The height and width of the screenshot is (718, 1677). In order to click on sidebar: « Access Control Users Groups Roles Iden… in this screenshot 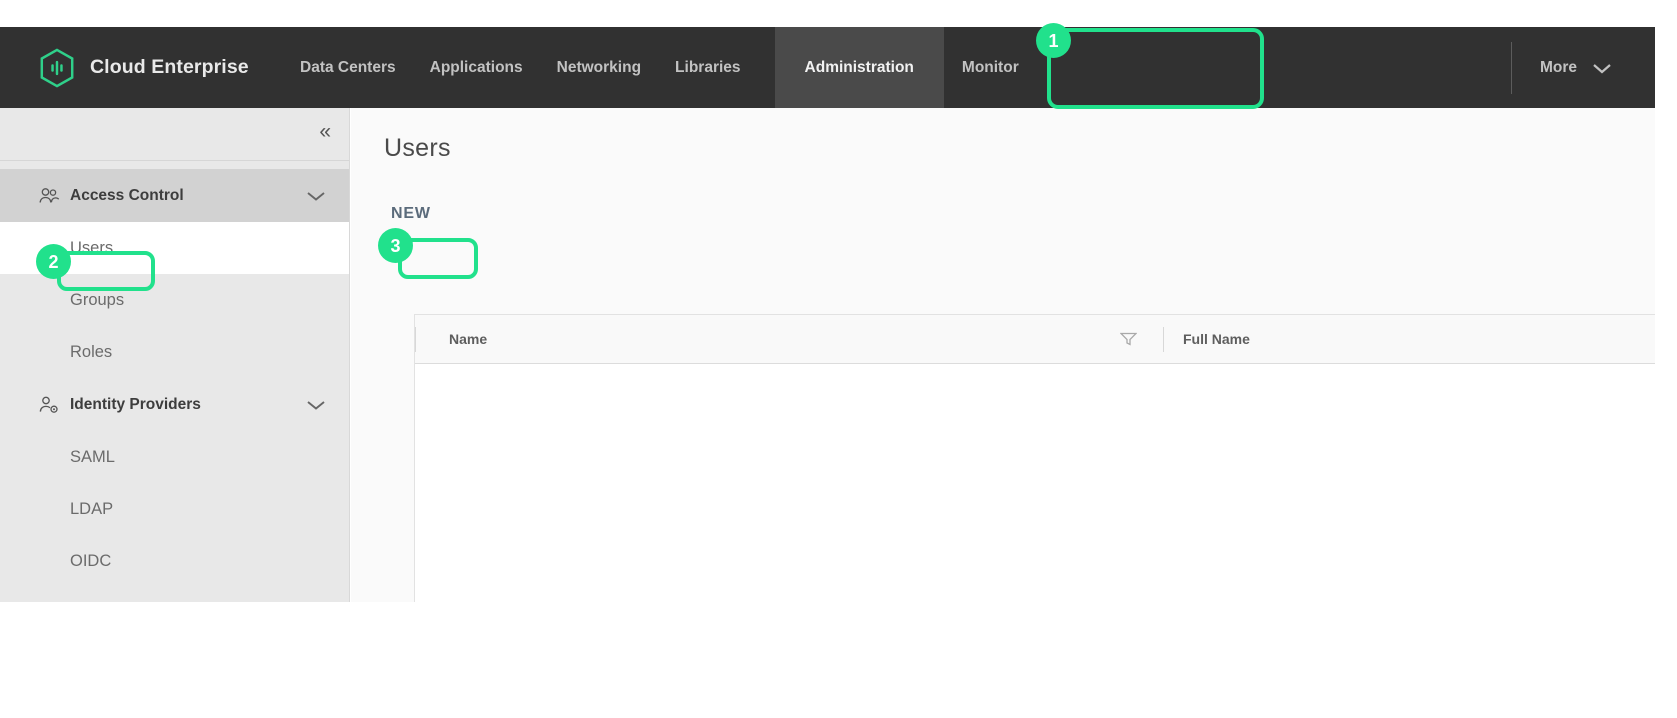, I will do `click(175, 355)`.